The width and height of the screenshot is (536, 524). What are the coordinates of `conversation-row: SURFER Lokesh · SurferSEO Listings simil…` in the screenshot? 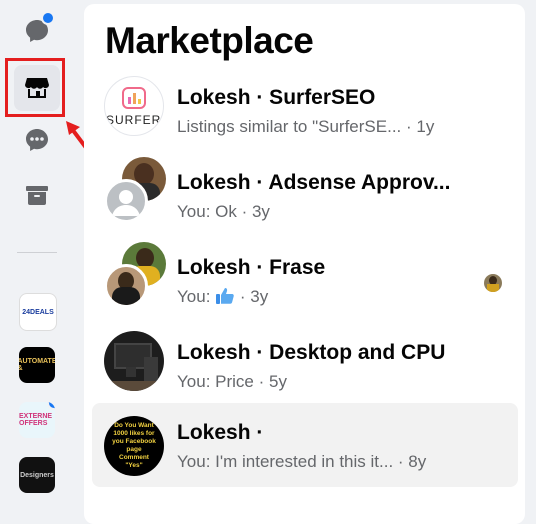 It's located at (305, 112).